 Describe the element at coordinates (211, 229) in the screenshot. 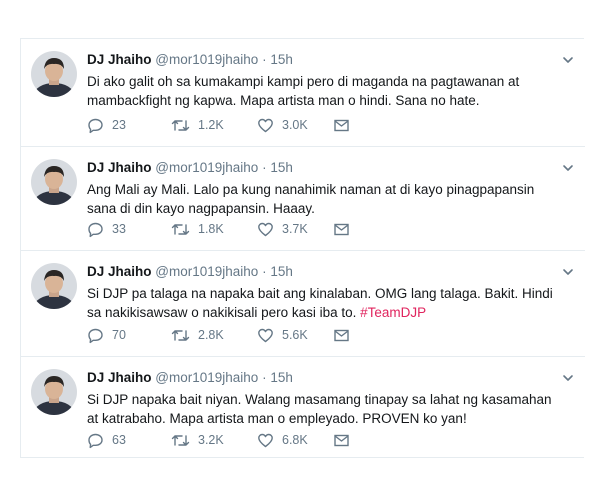

I see `retweet-count: 1.8K` at that location.